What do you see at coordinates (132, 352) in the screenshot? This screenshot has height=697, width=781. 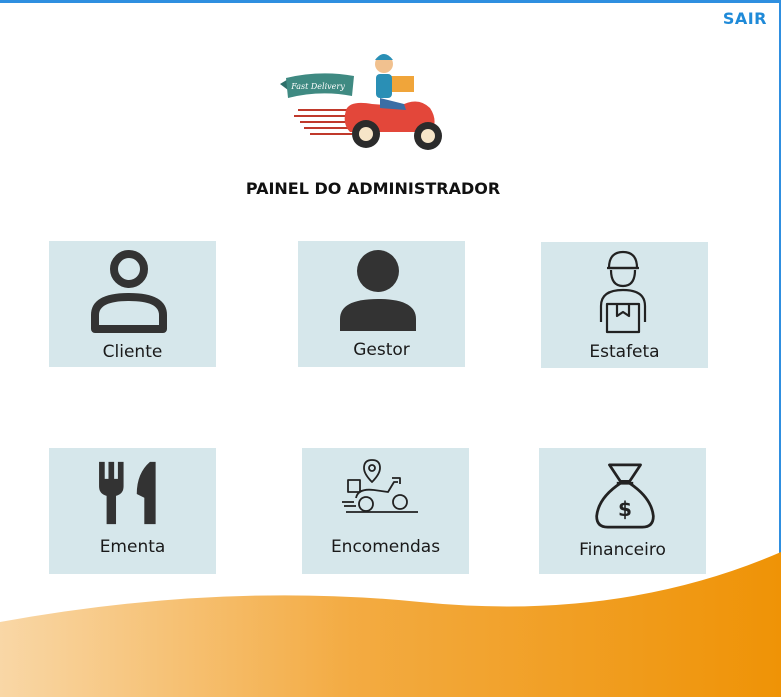 I see `tile-label: Cliente` at bounding box center [132, 352].